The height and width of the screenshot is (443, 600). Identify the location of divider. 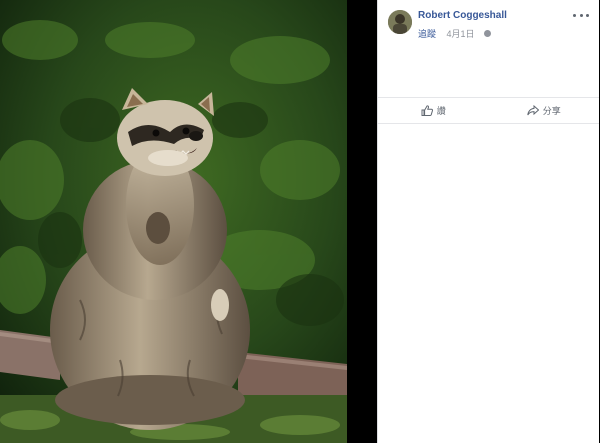
(488, 123).